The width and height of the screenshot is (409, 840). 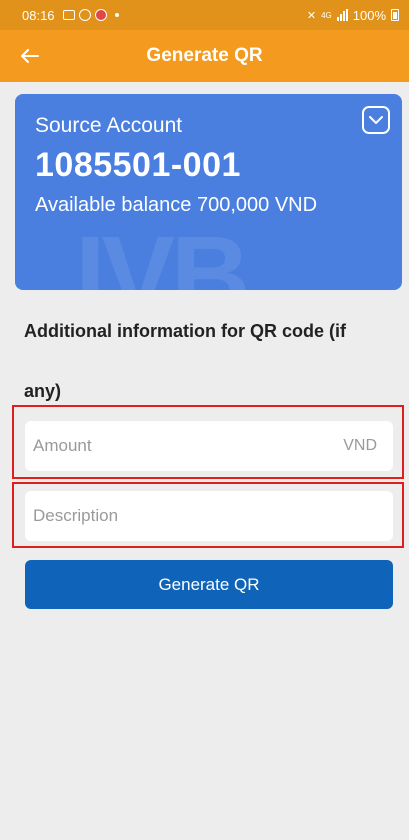 I want to click on account-dropdown-button, so click(x=376, y=120).